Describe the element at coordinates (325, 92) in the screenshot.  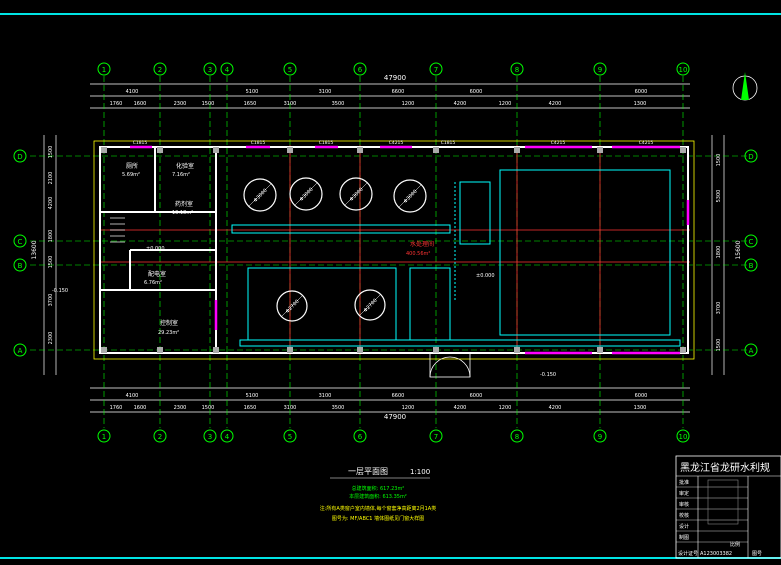
I see `dim-top-row1: 3100` at that location.